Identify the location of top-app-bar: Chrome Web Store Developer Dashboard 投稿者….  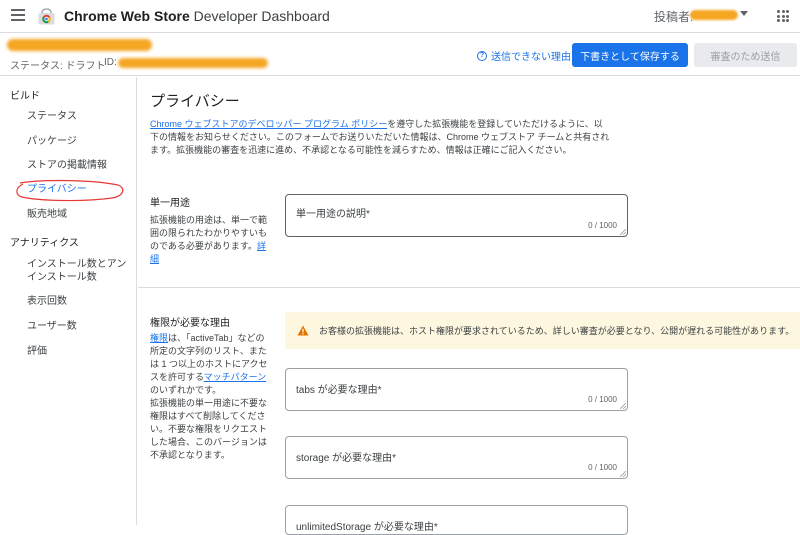
(400, 16).